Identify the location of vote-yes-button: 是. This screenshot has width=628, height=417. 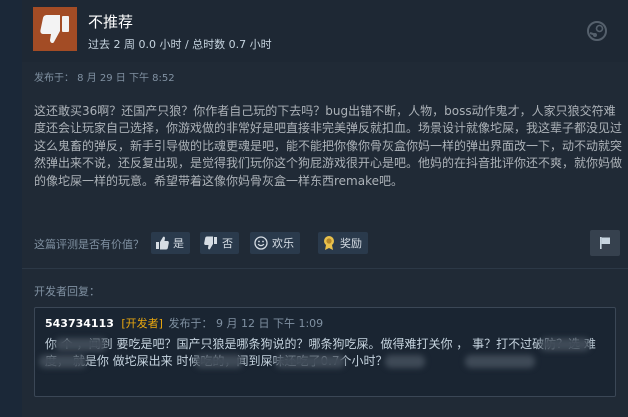
(170, 243).